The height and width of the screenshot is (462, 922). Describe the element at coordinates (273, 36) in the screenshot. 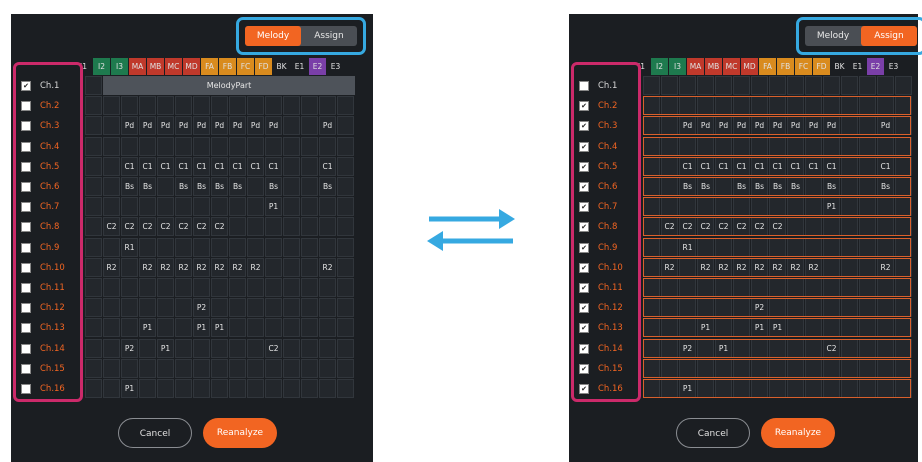

I see `melody-tab: Melody` at that location.